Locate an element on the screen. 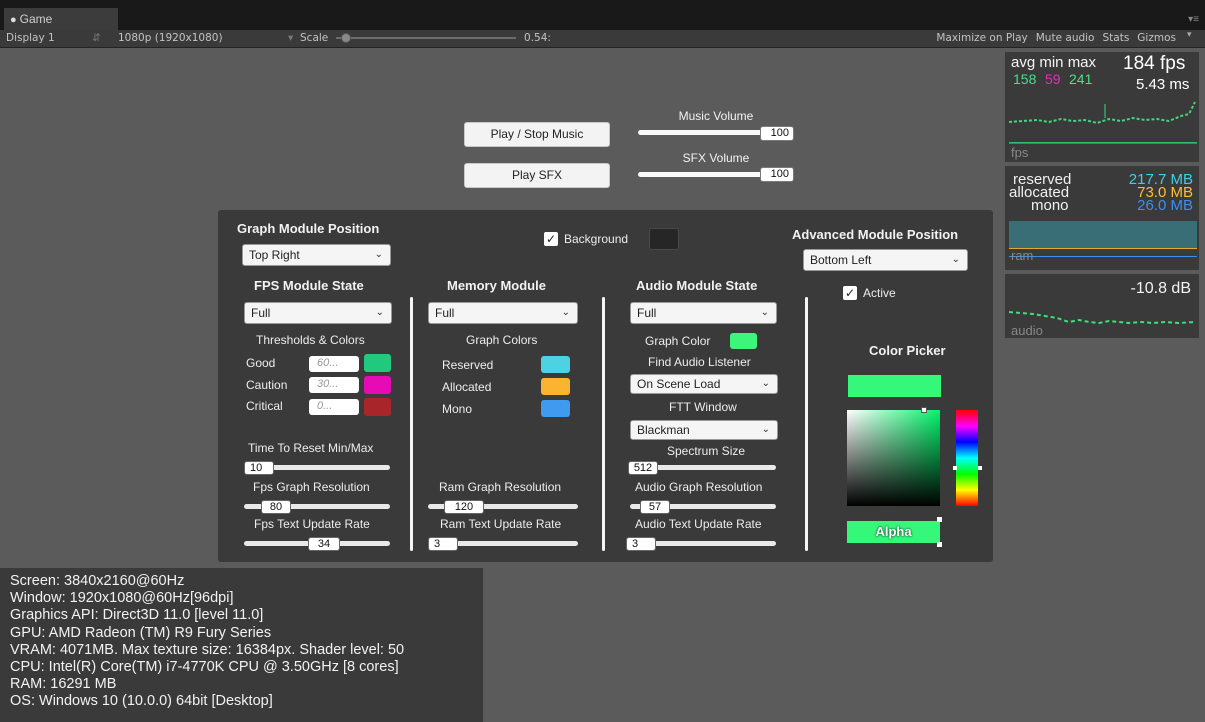 This screenshot has width=1205, height=722. alpha-slider: Alpha is located at coordinates (893, 532).